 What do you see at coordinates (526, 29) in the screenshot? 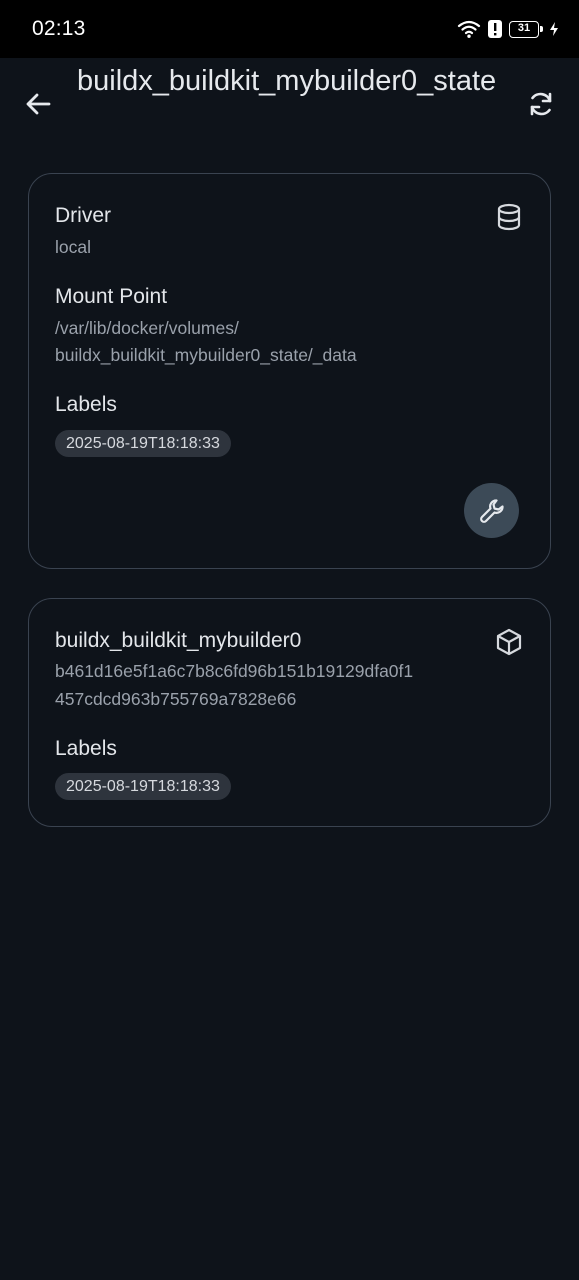
I see `battery-icon: 31` at bounding box center [526, 29].